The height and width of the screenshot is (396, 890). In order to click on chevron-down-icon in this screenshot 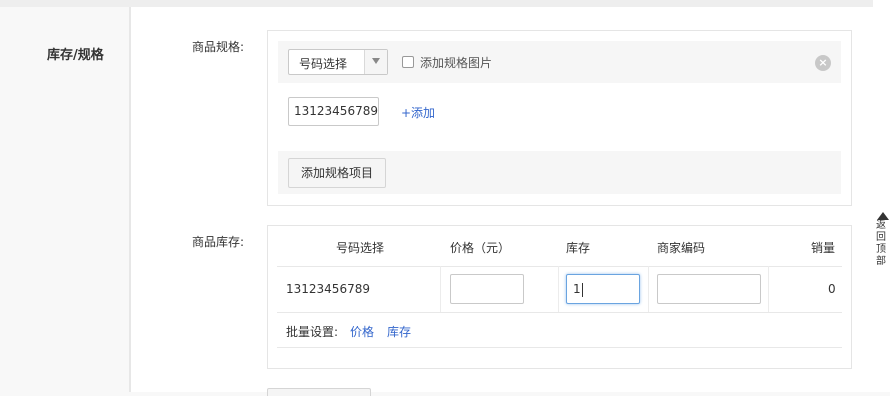, I will do `click(376, 61)`.